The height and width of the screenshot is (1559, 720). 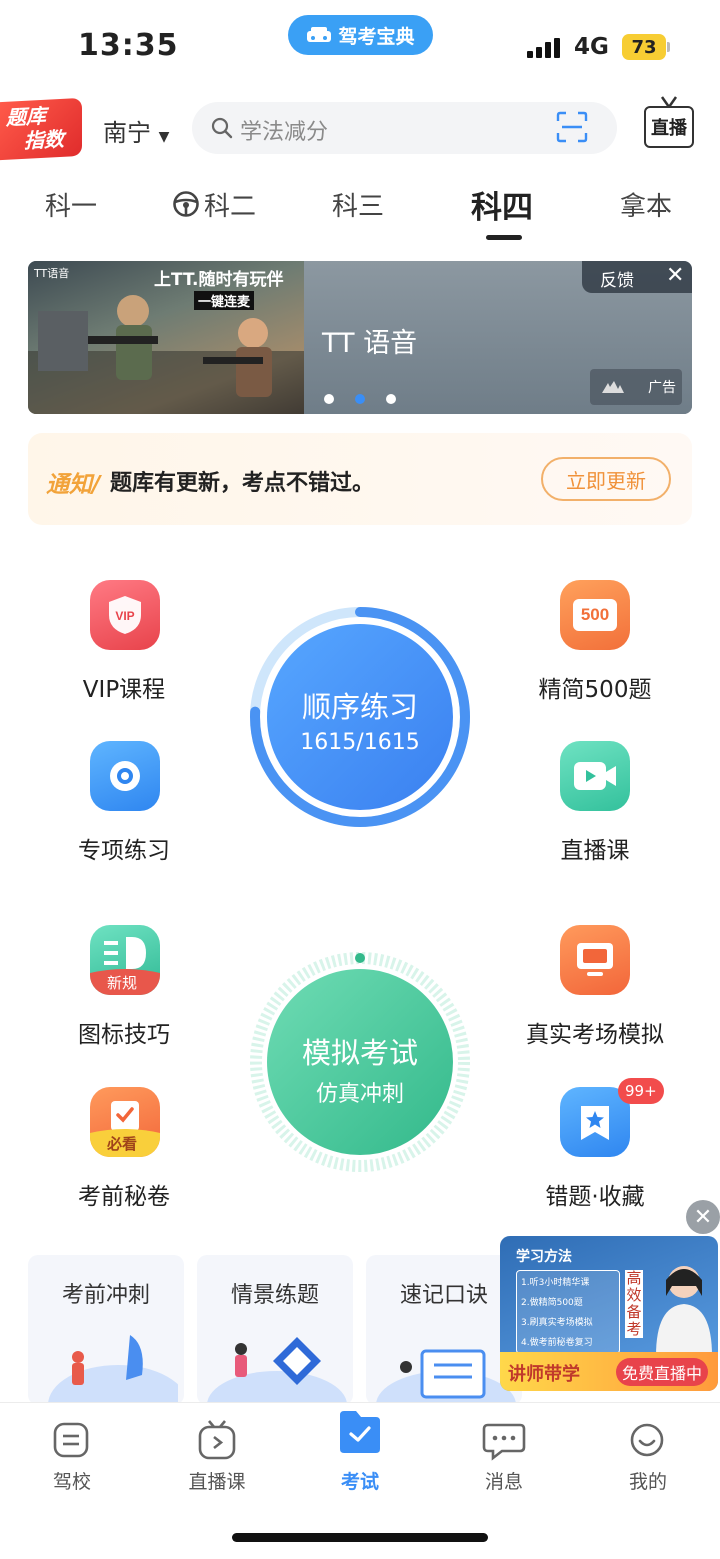 I want to click on tab-ke3: 科三, so click(x=358, y=204).